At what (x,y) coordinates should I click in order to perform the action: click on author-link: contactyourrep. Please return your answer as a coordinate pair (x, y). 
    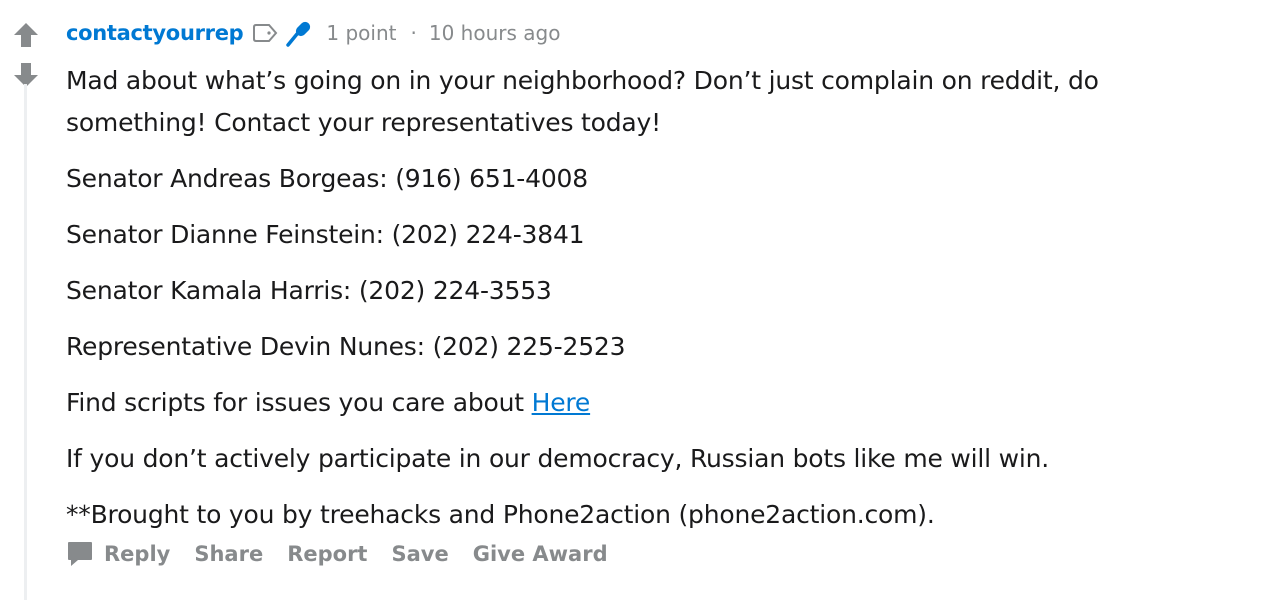
    Looking at the image, I should click on (155, 33).